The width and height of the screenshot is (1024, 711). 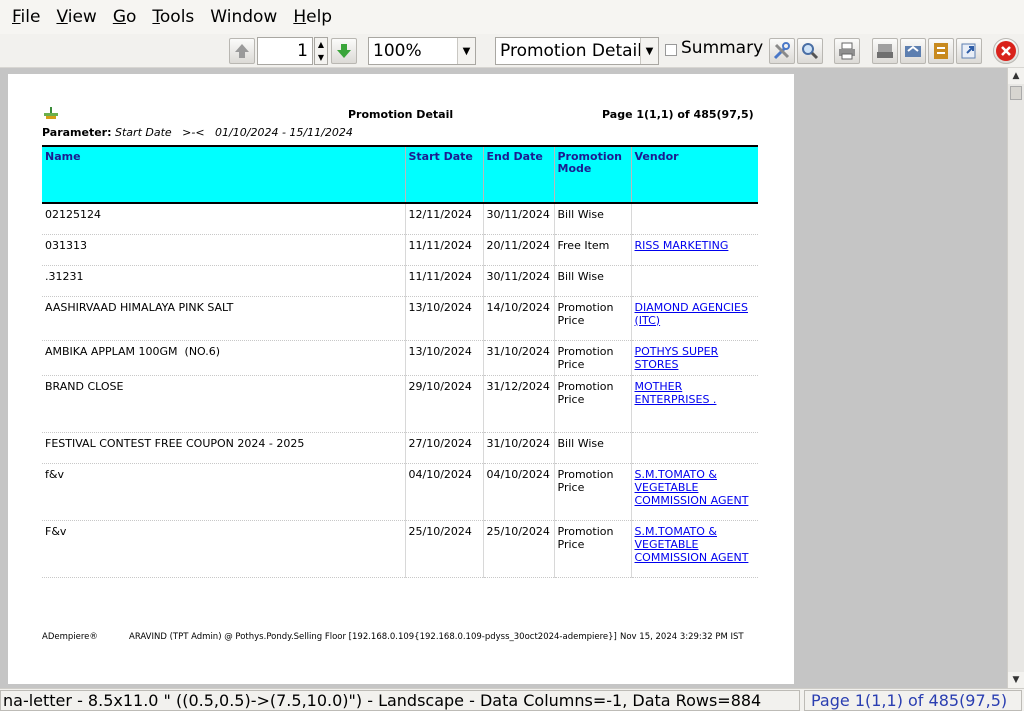 What do you see at coordinates (443, 404) in the screenshot?
I see `cell-start-date: 29/10/2024` at bounding box center [443, 404].